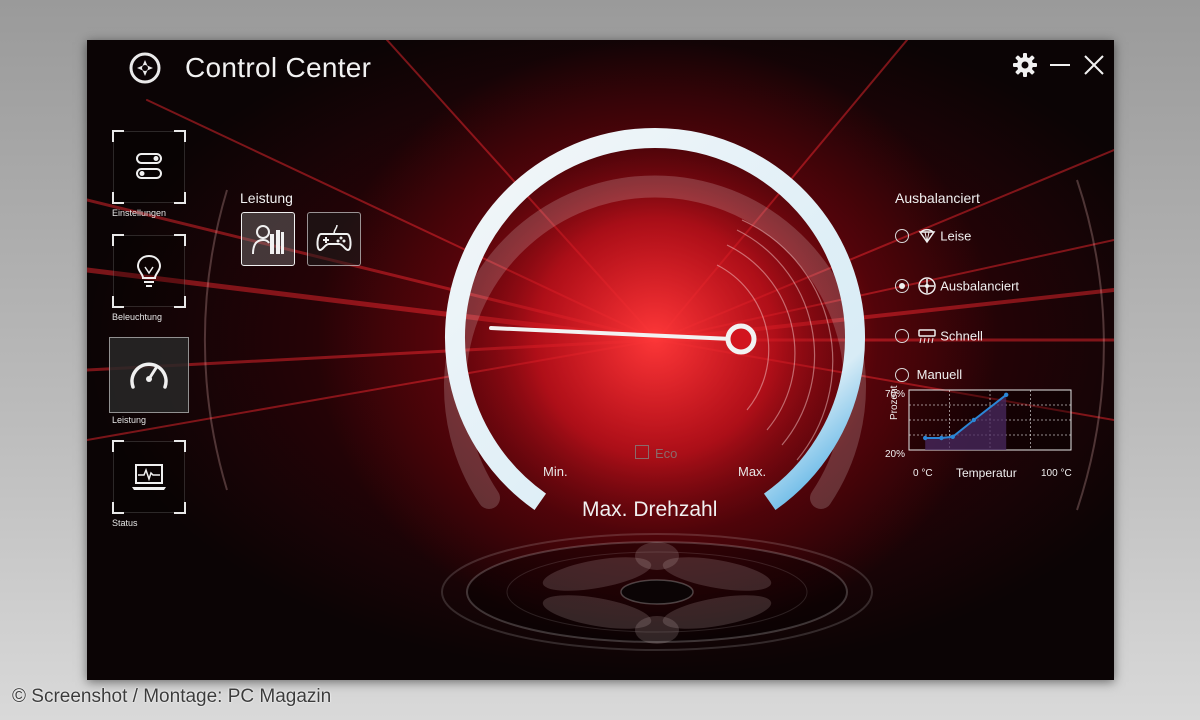 The width and height of the screenshot is (1200, 720). Describe the element at coordinates (129, 420) in the screenshot. I see `sidebar-label-leistung: Leistung` at that location.